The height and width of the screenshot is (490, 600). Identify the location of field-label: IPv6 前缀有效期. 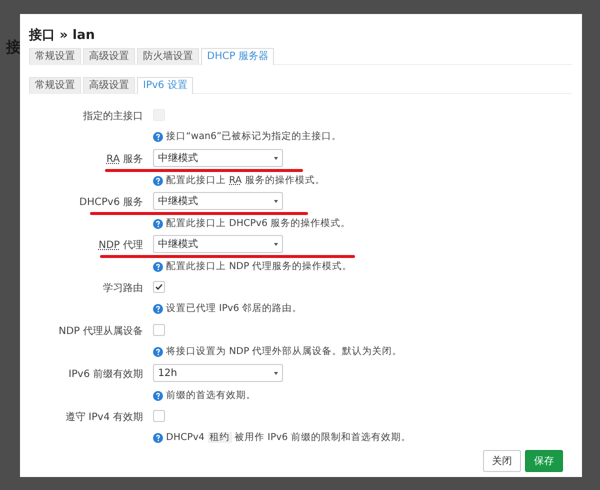
(105, 375).